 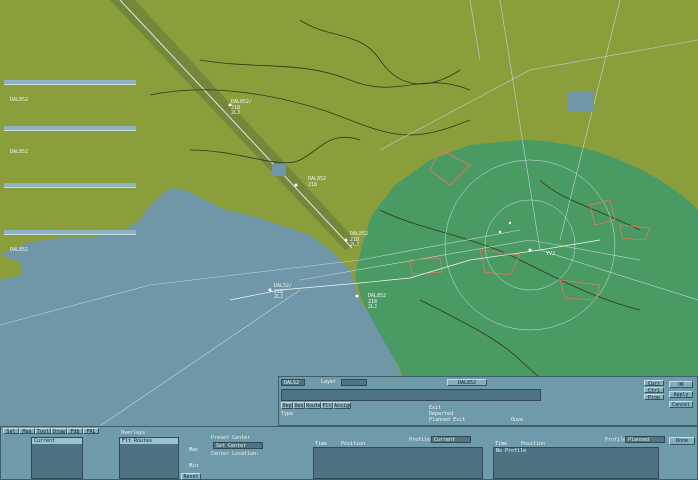 I want to click on route-field, so click(x=411, y=395).